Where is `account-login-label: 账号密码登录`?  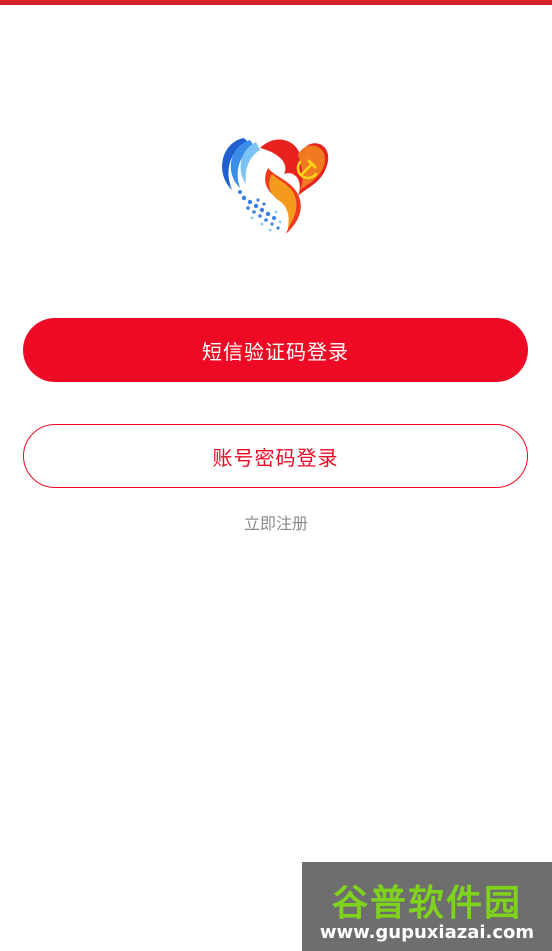
account-login-label: 账号密码登录 is located at coordinates (275, 457).